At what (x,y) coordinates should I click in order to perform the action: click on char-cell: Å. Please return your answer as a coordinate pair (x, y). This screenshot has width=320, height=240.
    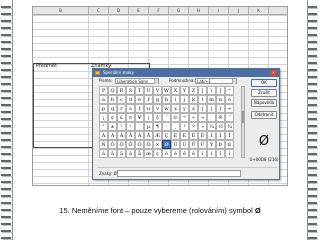
    Looking at the image, I should click on (148, 135).